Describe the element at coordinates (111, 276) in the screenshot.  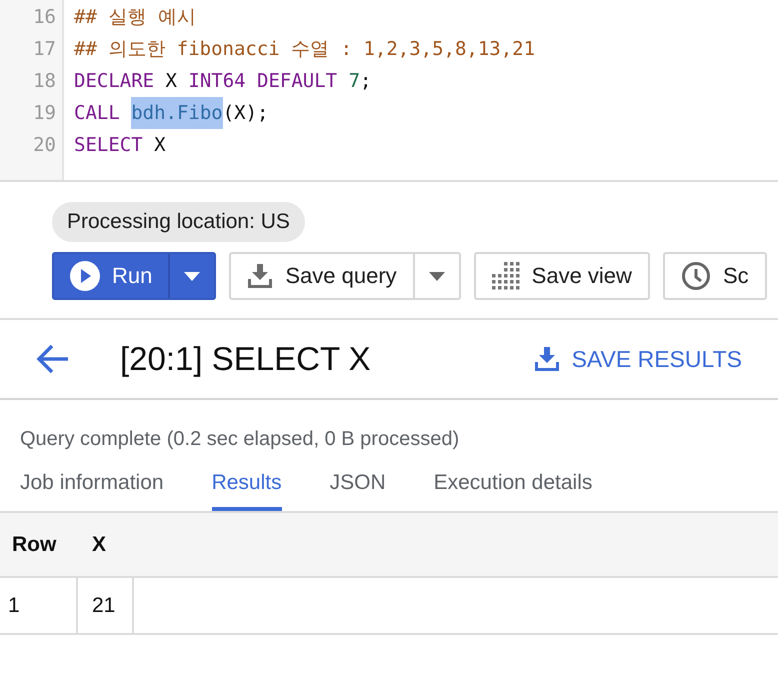
I see `run-button: Run` at that location.